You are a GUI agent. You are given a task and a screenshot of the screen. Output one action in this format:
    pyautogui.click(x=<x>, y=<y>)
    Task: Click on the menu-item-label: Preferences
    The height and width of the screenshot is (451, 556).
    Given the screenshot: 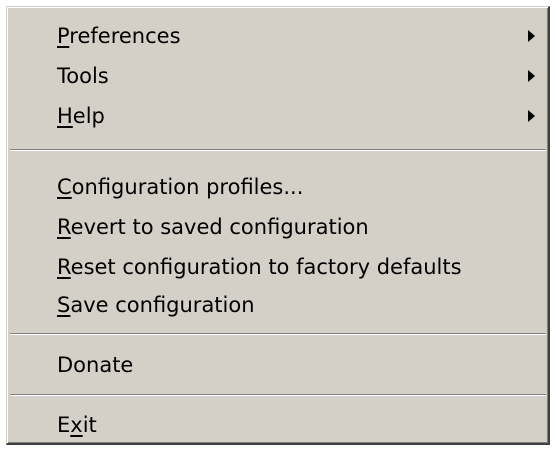 What is the action you would take?
    pyautogui.click(x=119, y=36)
    